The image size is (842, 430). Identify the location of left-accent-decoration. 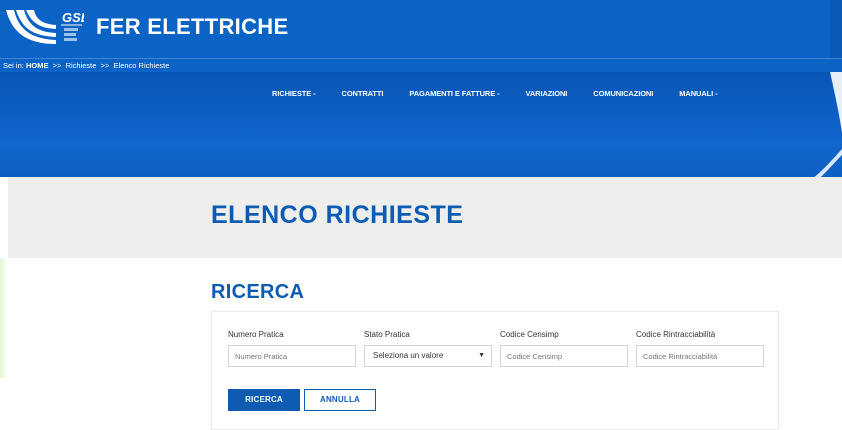
(4, 318).